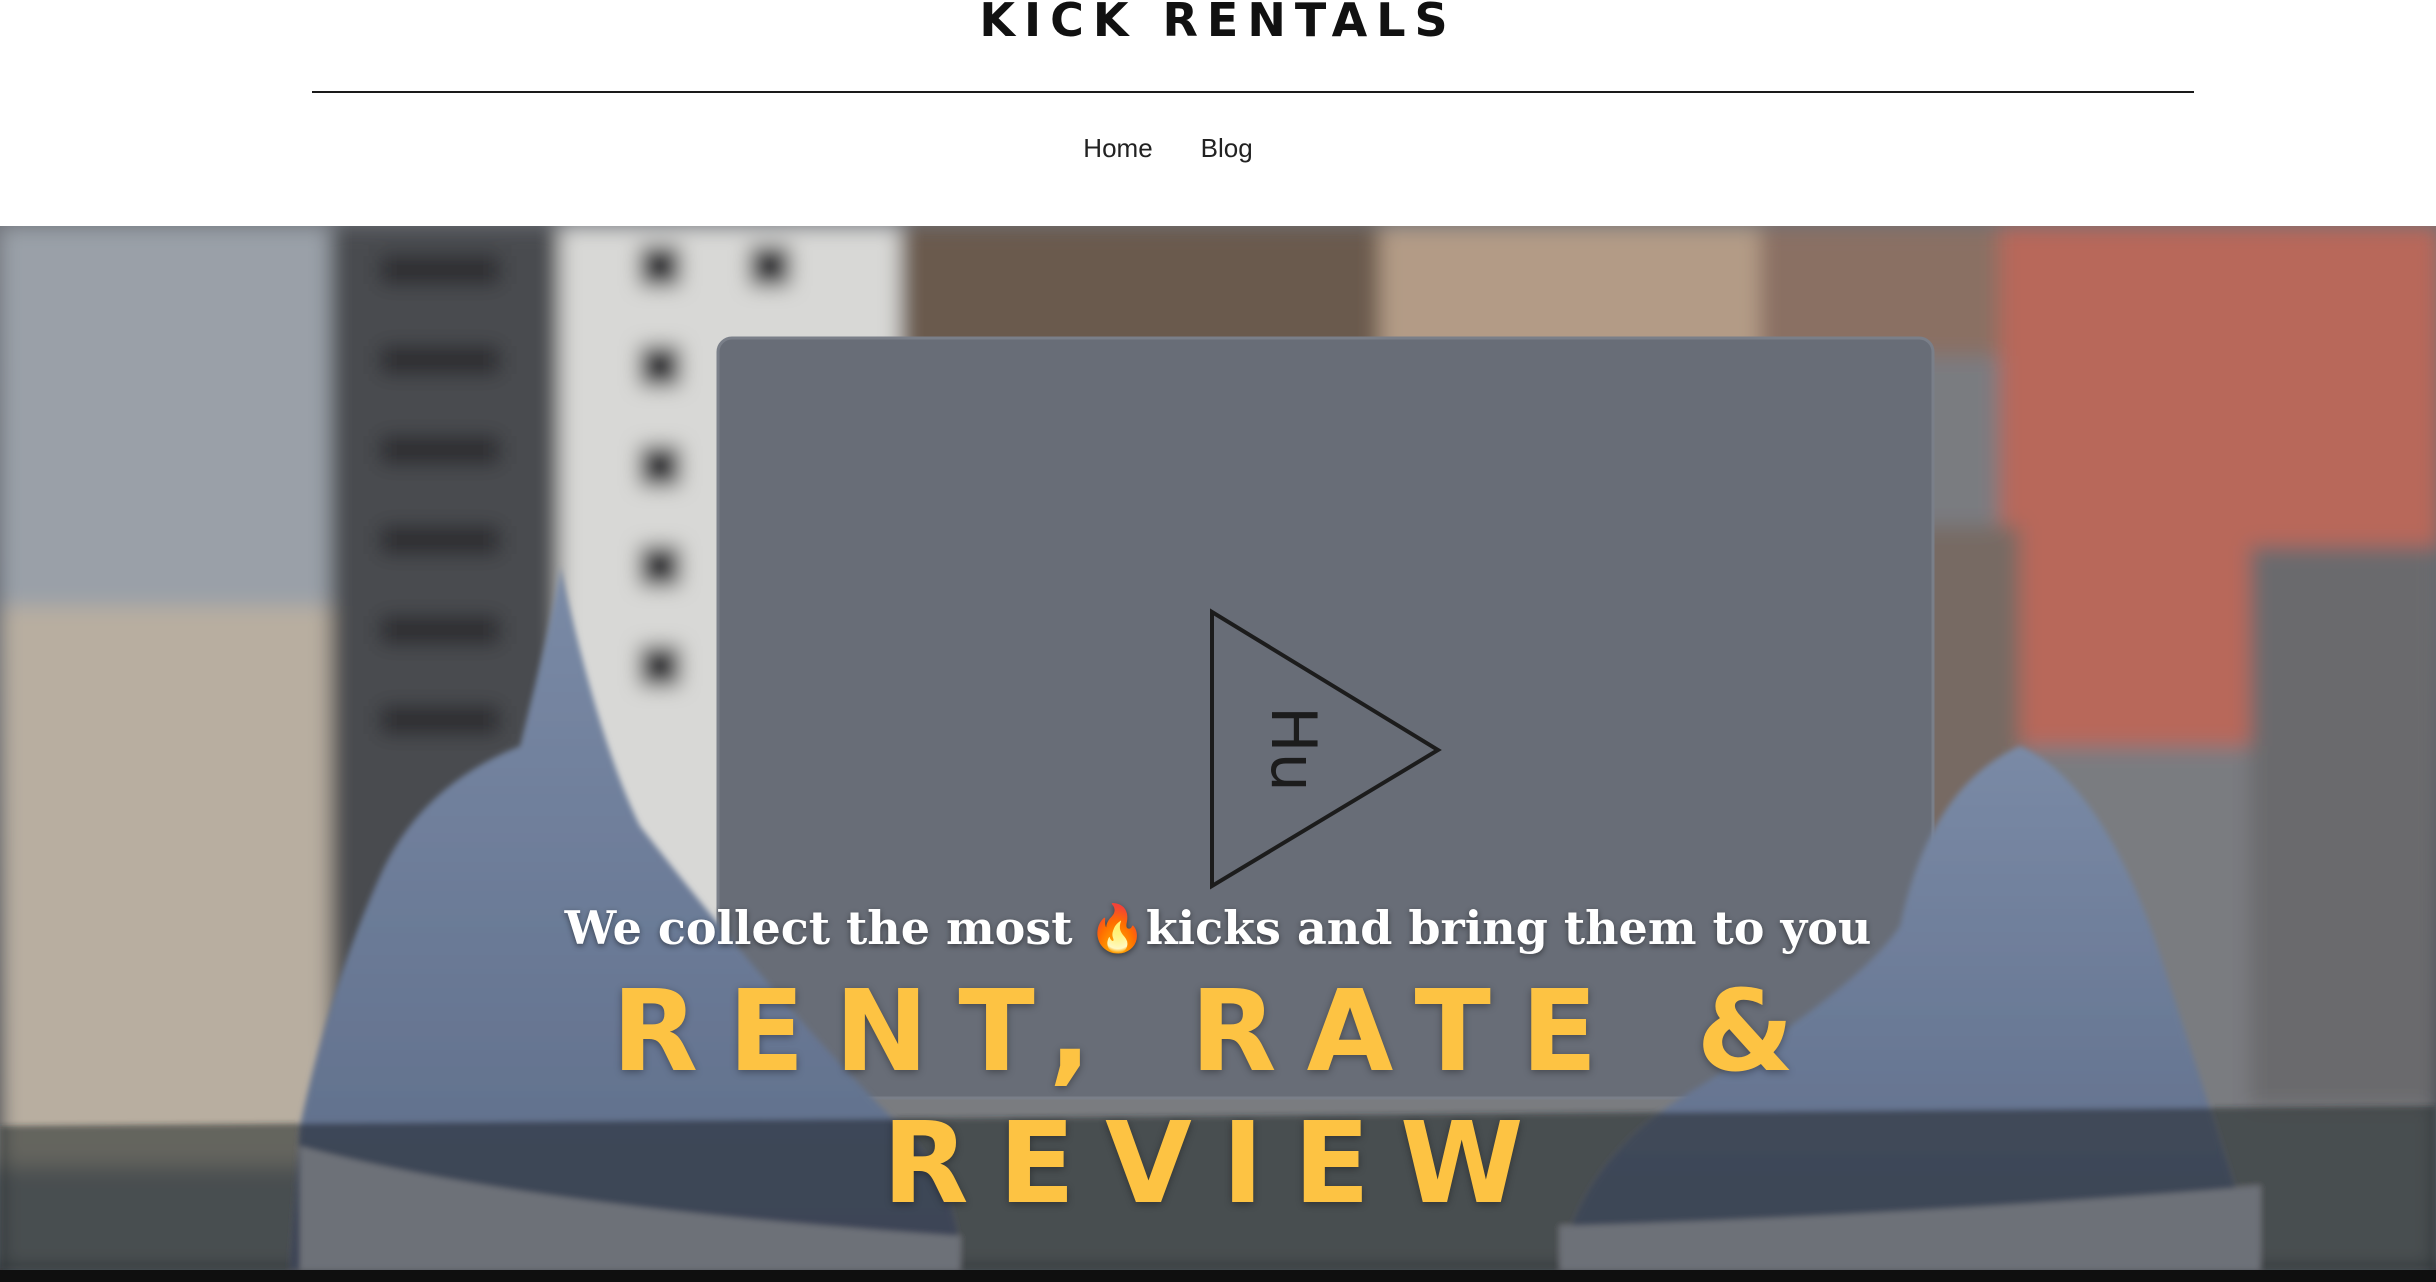 The width and height of the screenshot is (2436, 1282). What do you see at coordinates (1227, 148) in the screenshot?
I see `nav-link-blog: Blog` at bounding box center [1227, 148].